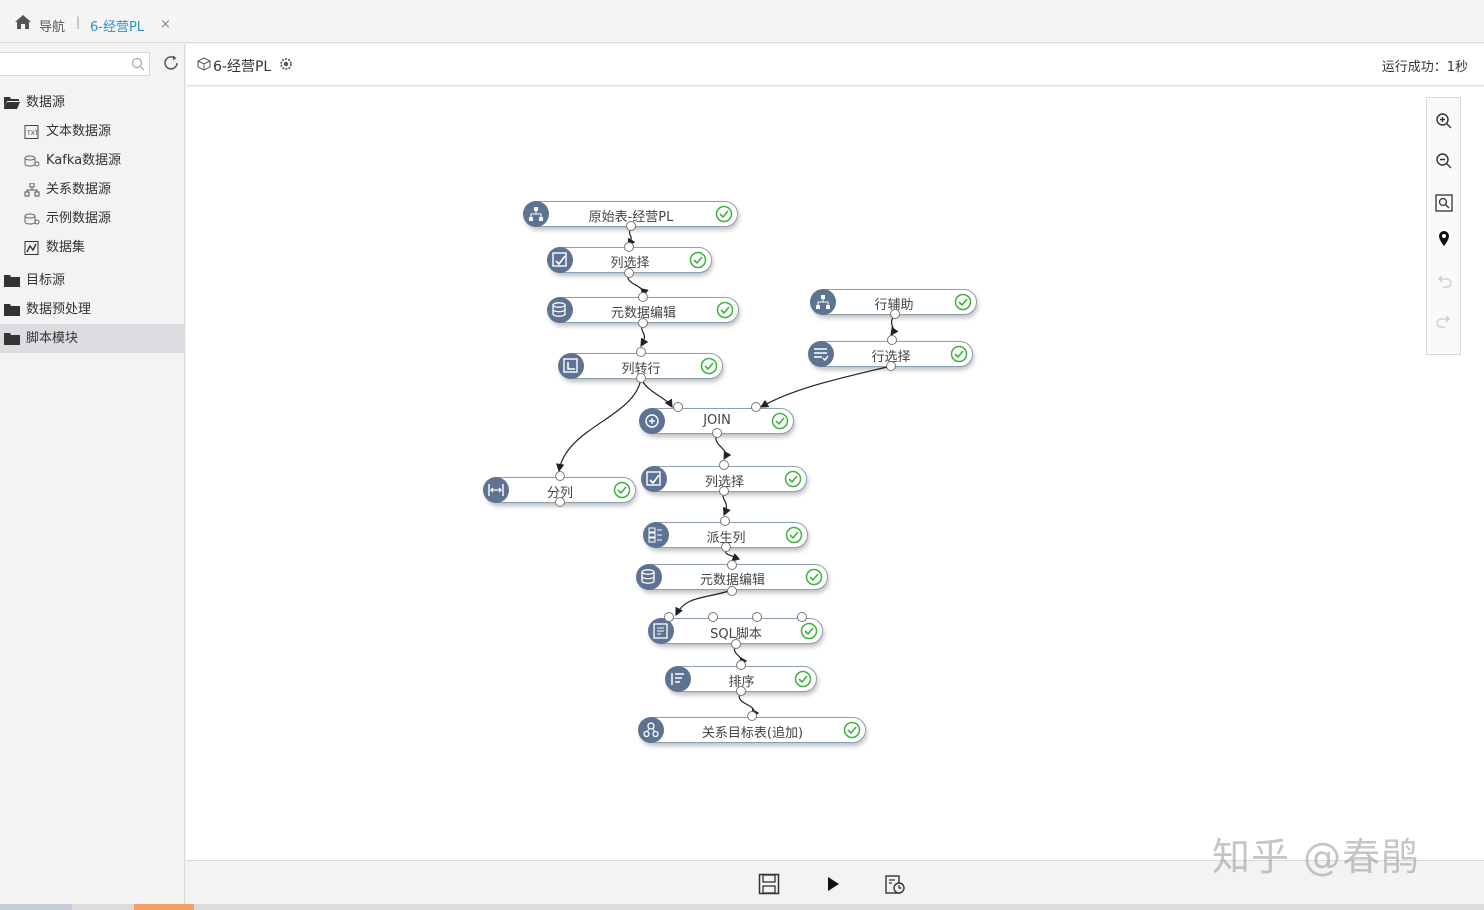 The width and height of the screenshot is (1484, 910). I want to click on tree-item-text-source: TXT 文本数据源, so click(92, 131).